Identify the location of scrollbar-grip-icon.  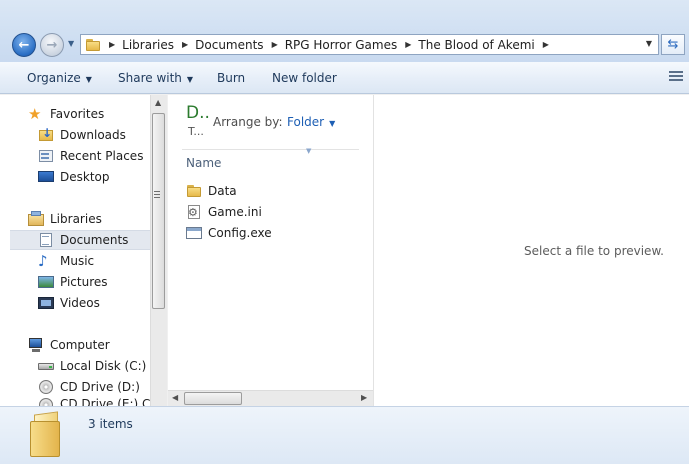
(157, 195).